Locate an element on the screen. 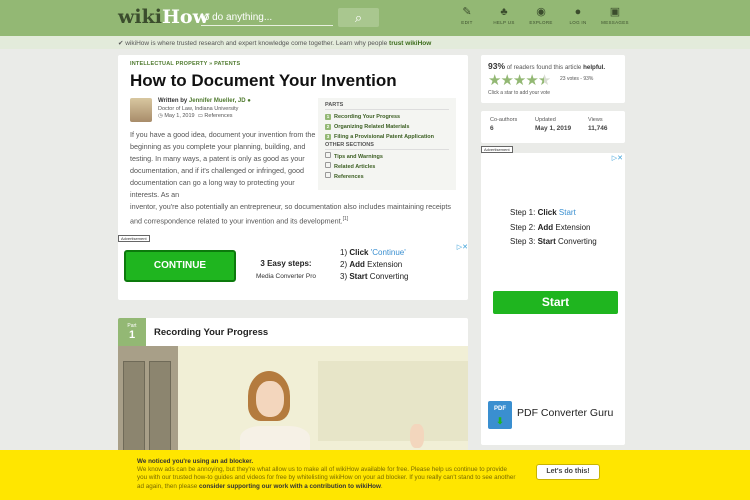 Image resolution: width=750 pixels, height=500 pixels. ad-step: Step 3: Start Converting is located at coordinates (553, 242).